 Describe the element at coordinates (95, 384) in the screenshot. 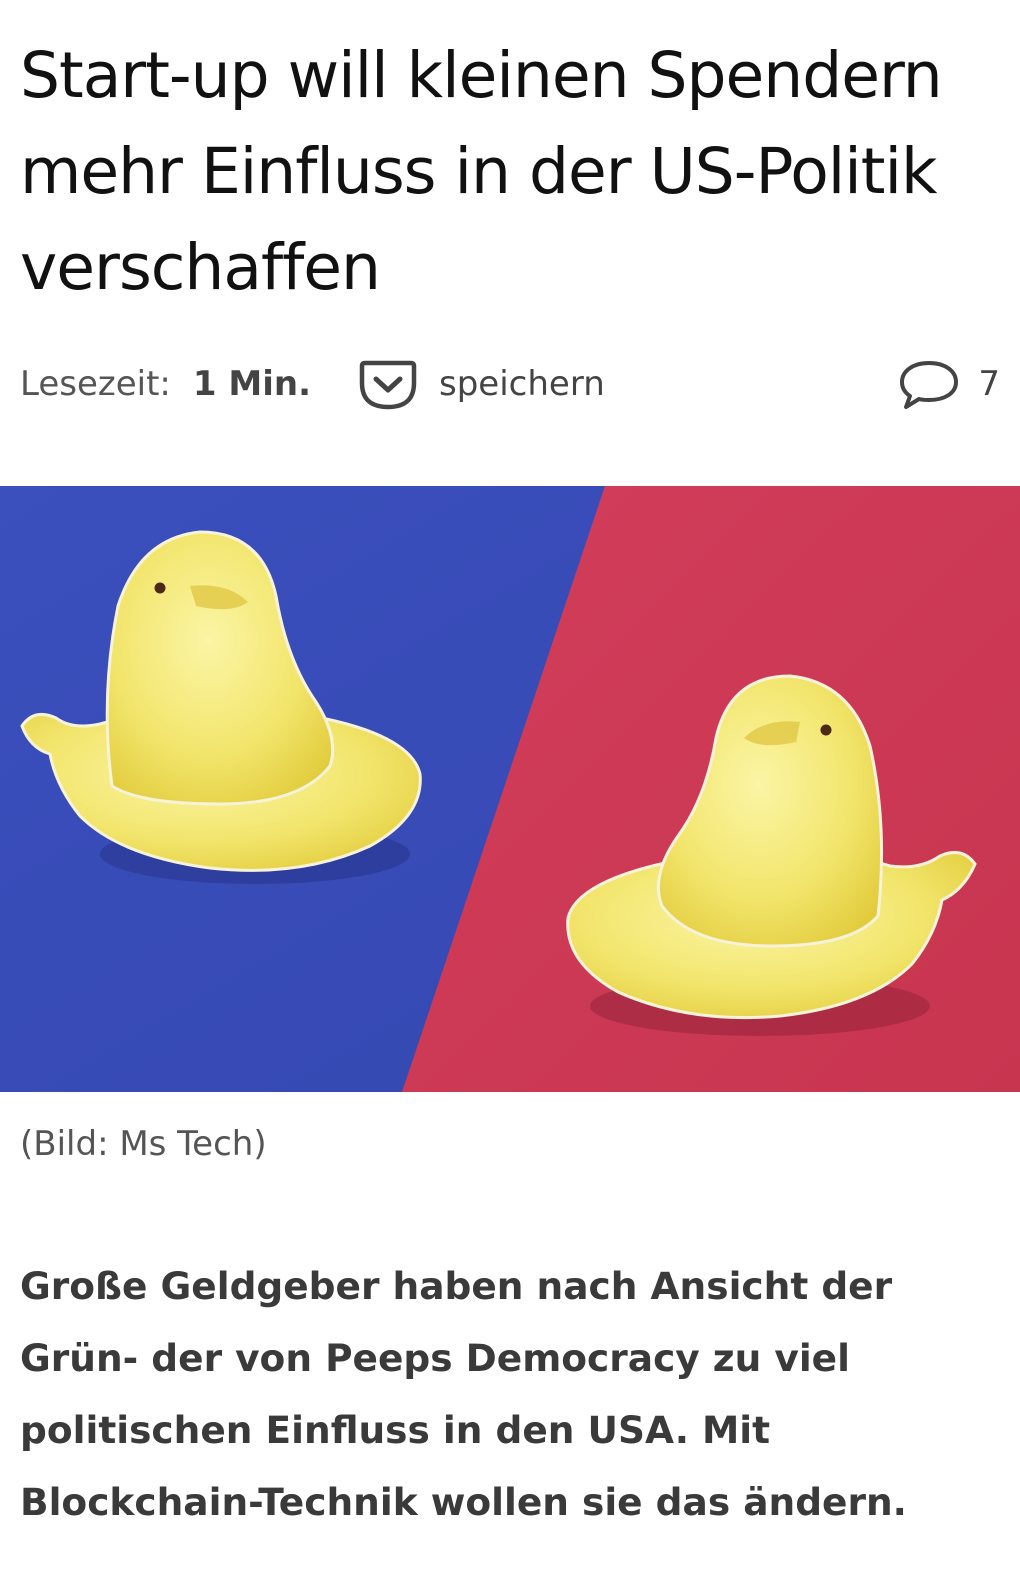

I see `reading-time-label: Lesezeit:` at that location.